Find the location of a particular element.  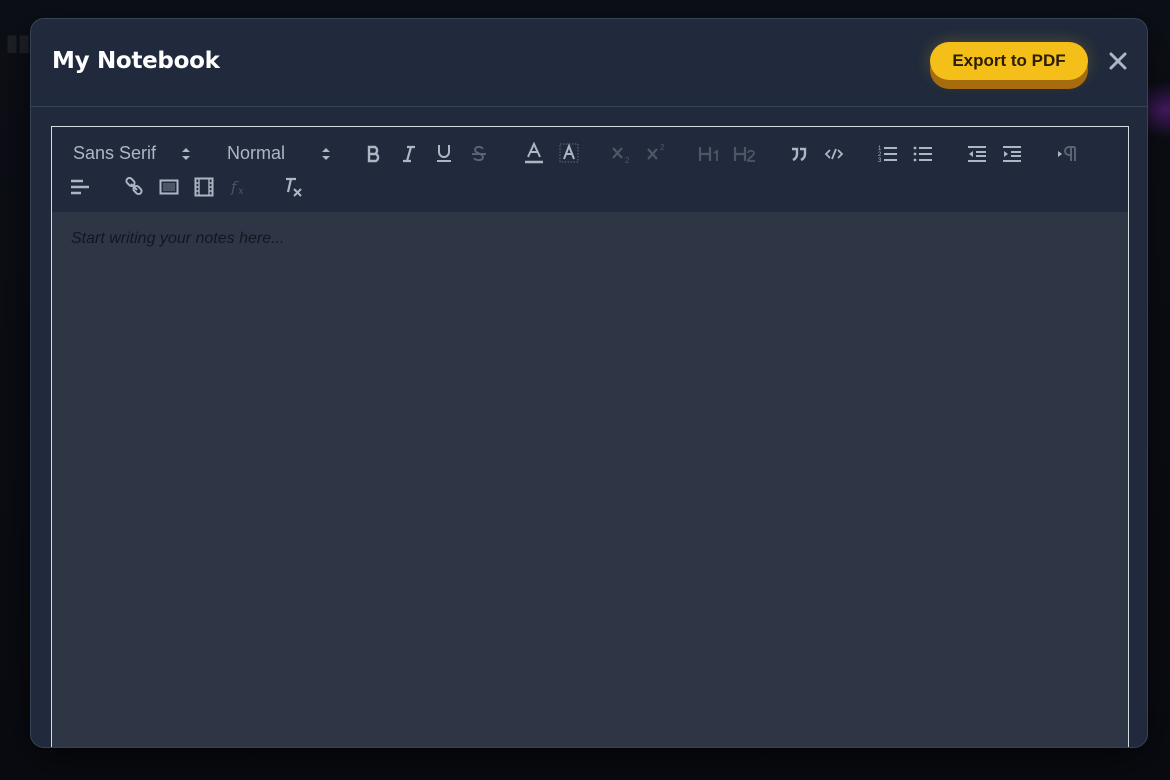

text-color-icon is located at coordinates (534, 153).